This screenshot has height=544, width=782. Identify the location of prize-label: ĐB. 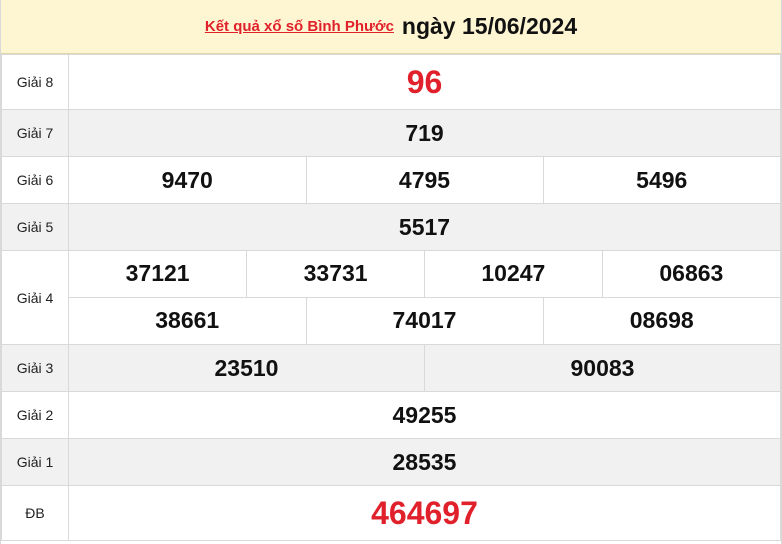
(35, 513).